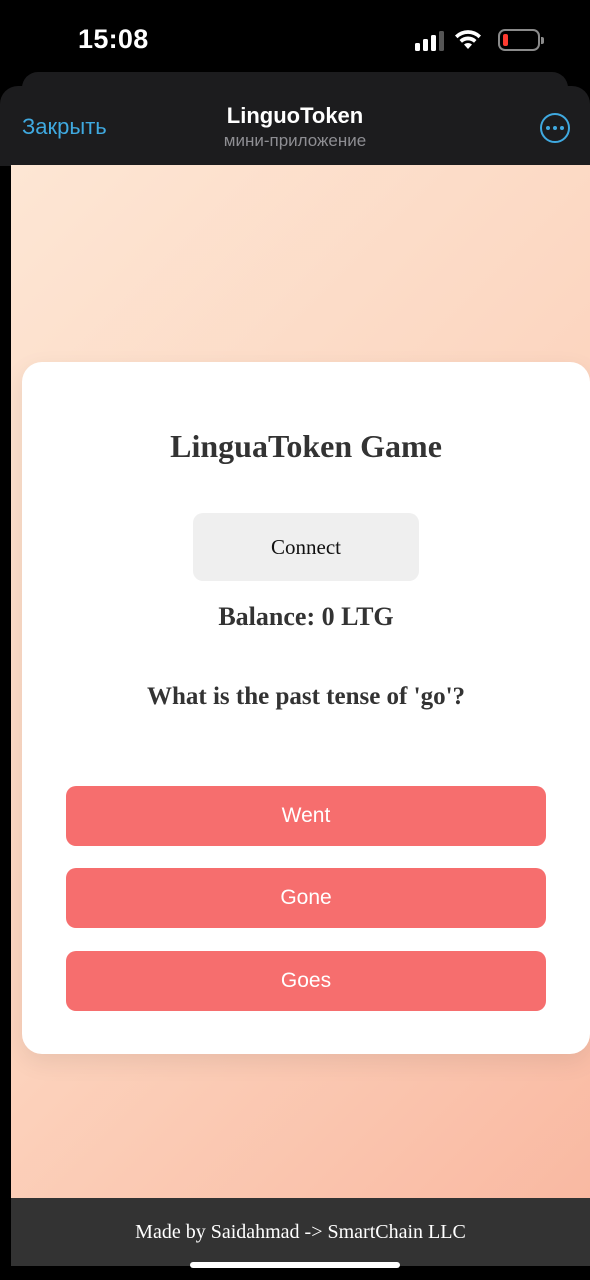 Image resolution: width=590 pixels, height=1280 pixels. Describe the element at coordinates (295, 115) in the screenshot. I see `app-title: LinguoToken` at that location.